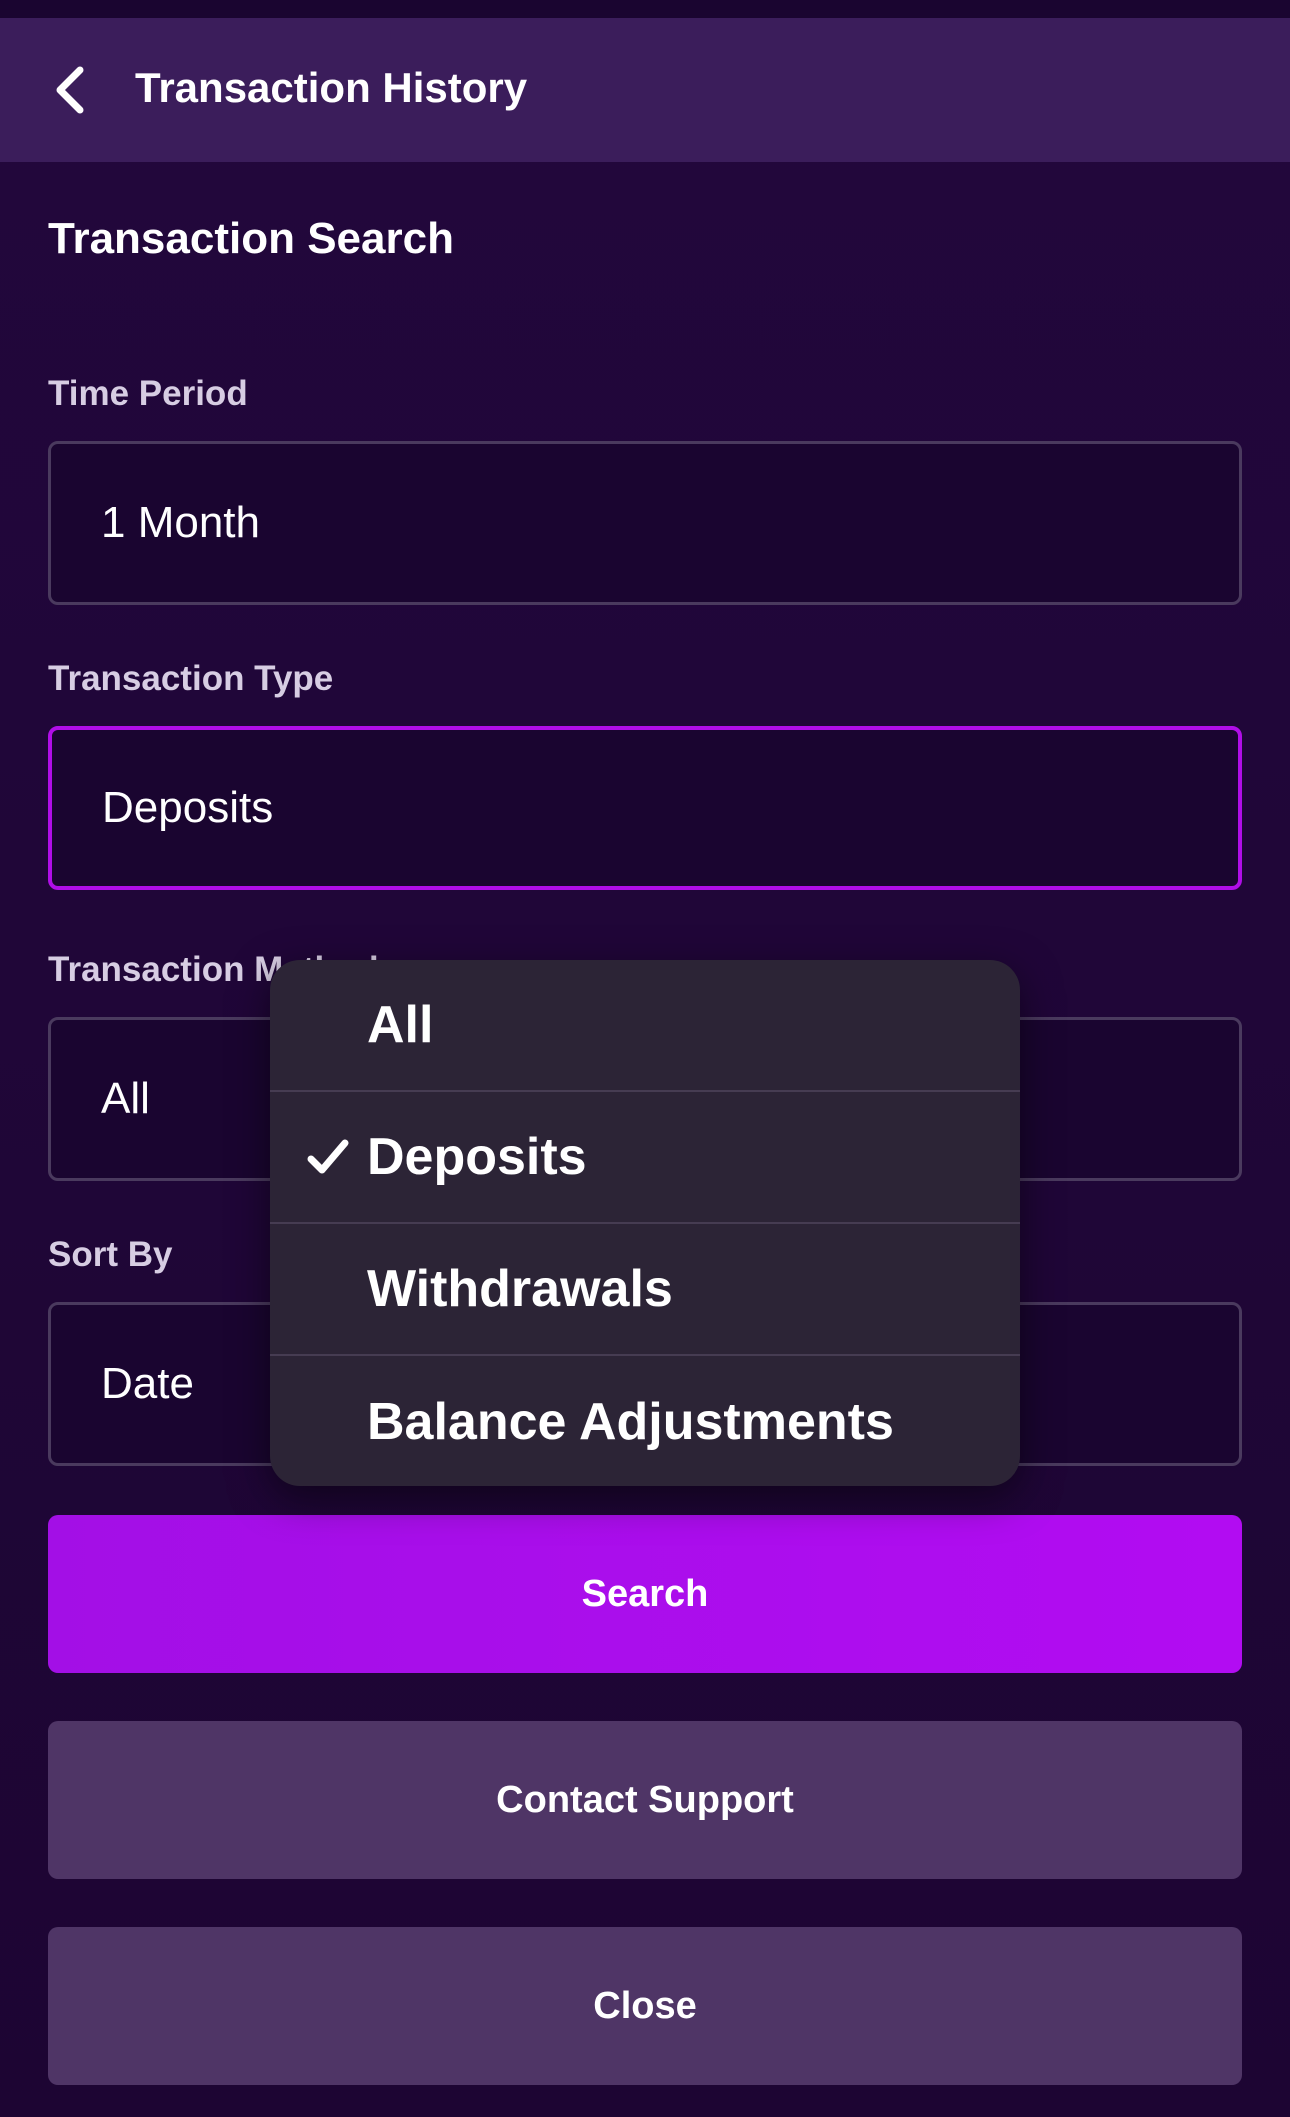 The width and height of the screenshot is (1290, 2117). I want to click on page-title: Transaction History, so click(331, 87).